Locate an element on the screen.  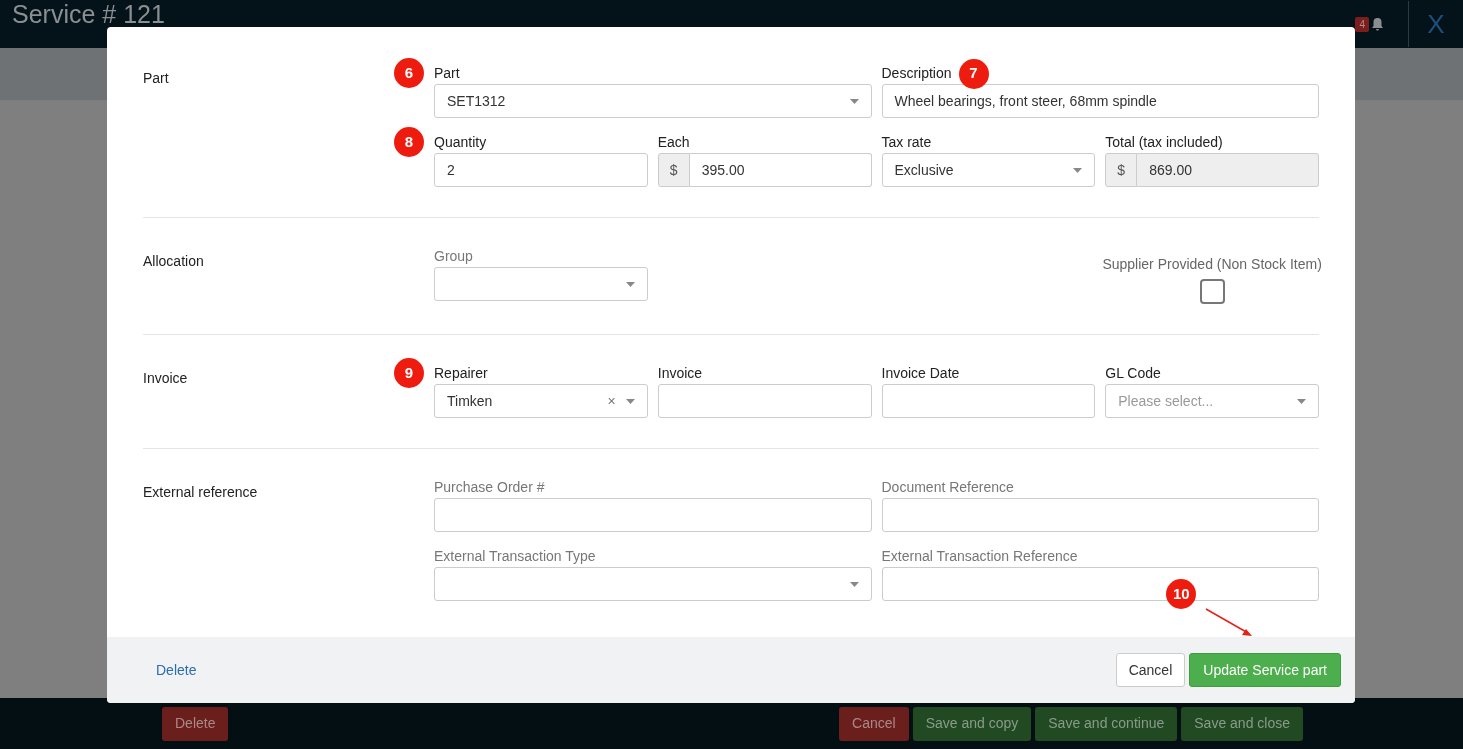
input-field: Wheel bearings, front steer, 68mm spindle is located at coordinates (1100, 101).